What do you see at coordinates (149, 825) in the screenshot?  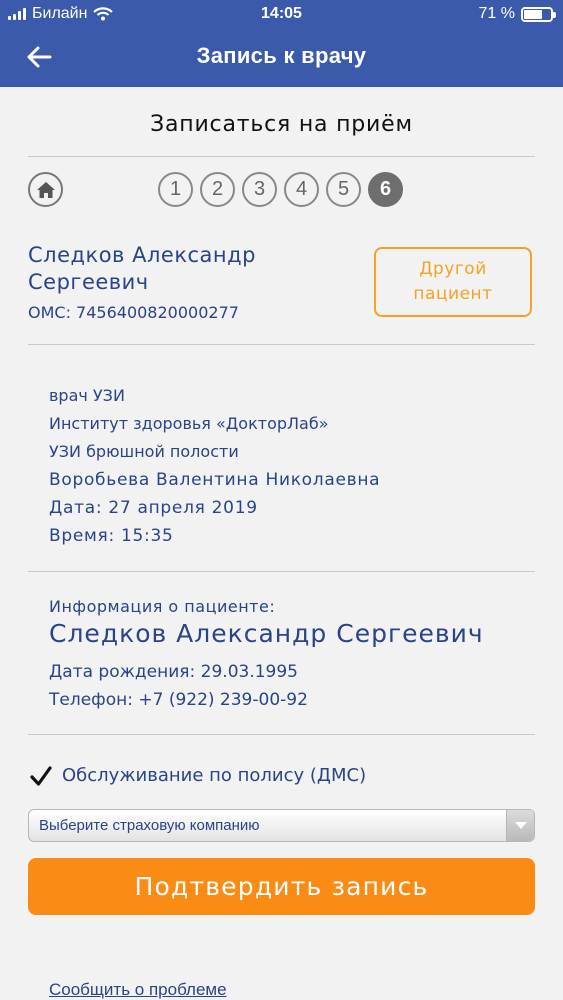 I see `insurance-select-value: Выберите страховую компанию` at bounding box center [149, 825].